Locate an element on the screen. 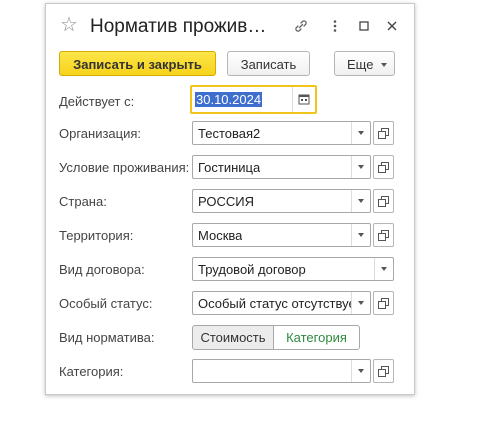 The image size is (480, 440). country-field: РОССИЯ is located at coordinates (281, 201).